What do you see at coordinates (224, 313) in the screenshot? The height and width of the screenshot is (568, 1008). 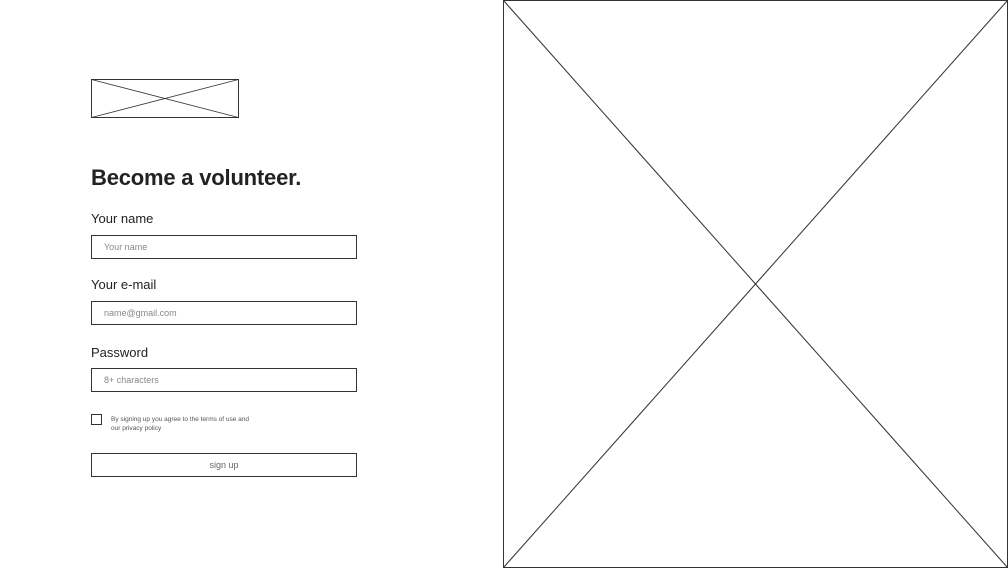 I see `email-input` at bounding box center [224, 313].